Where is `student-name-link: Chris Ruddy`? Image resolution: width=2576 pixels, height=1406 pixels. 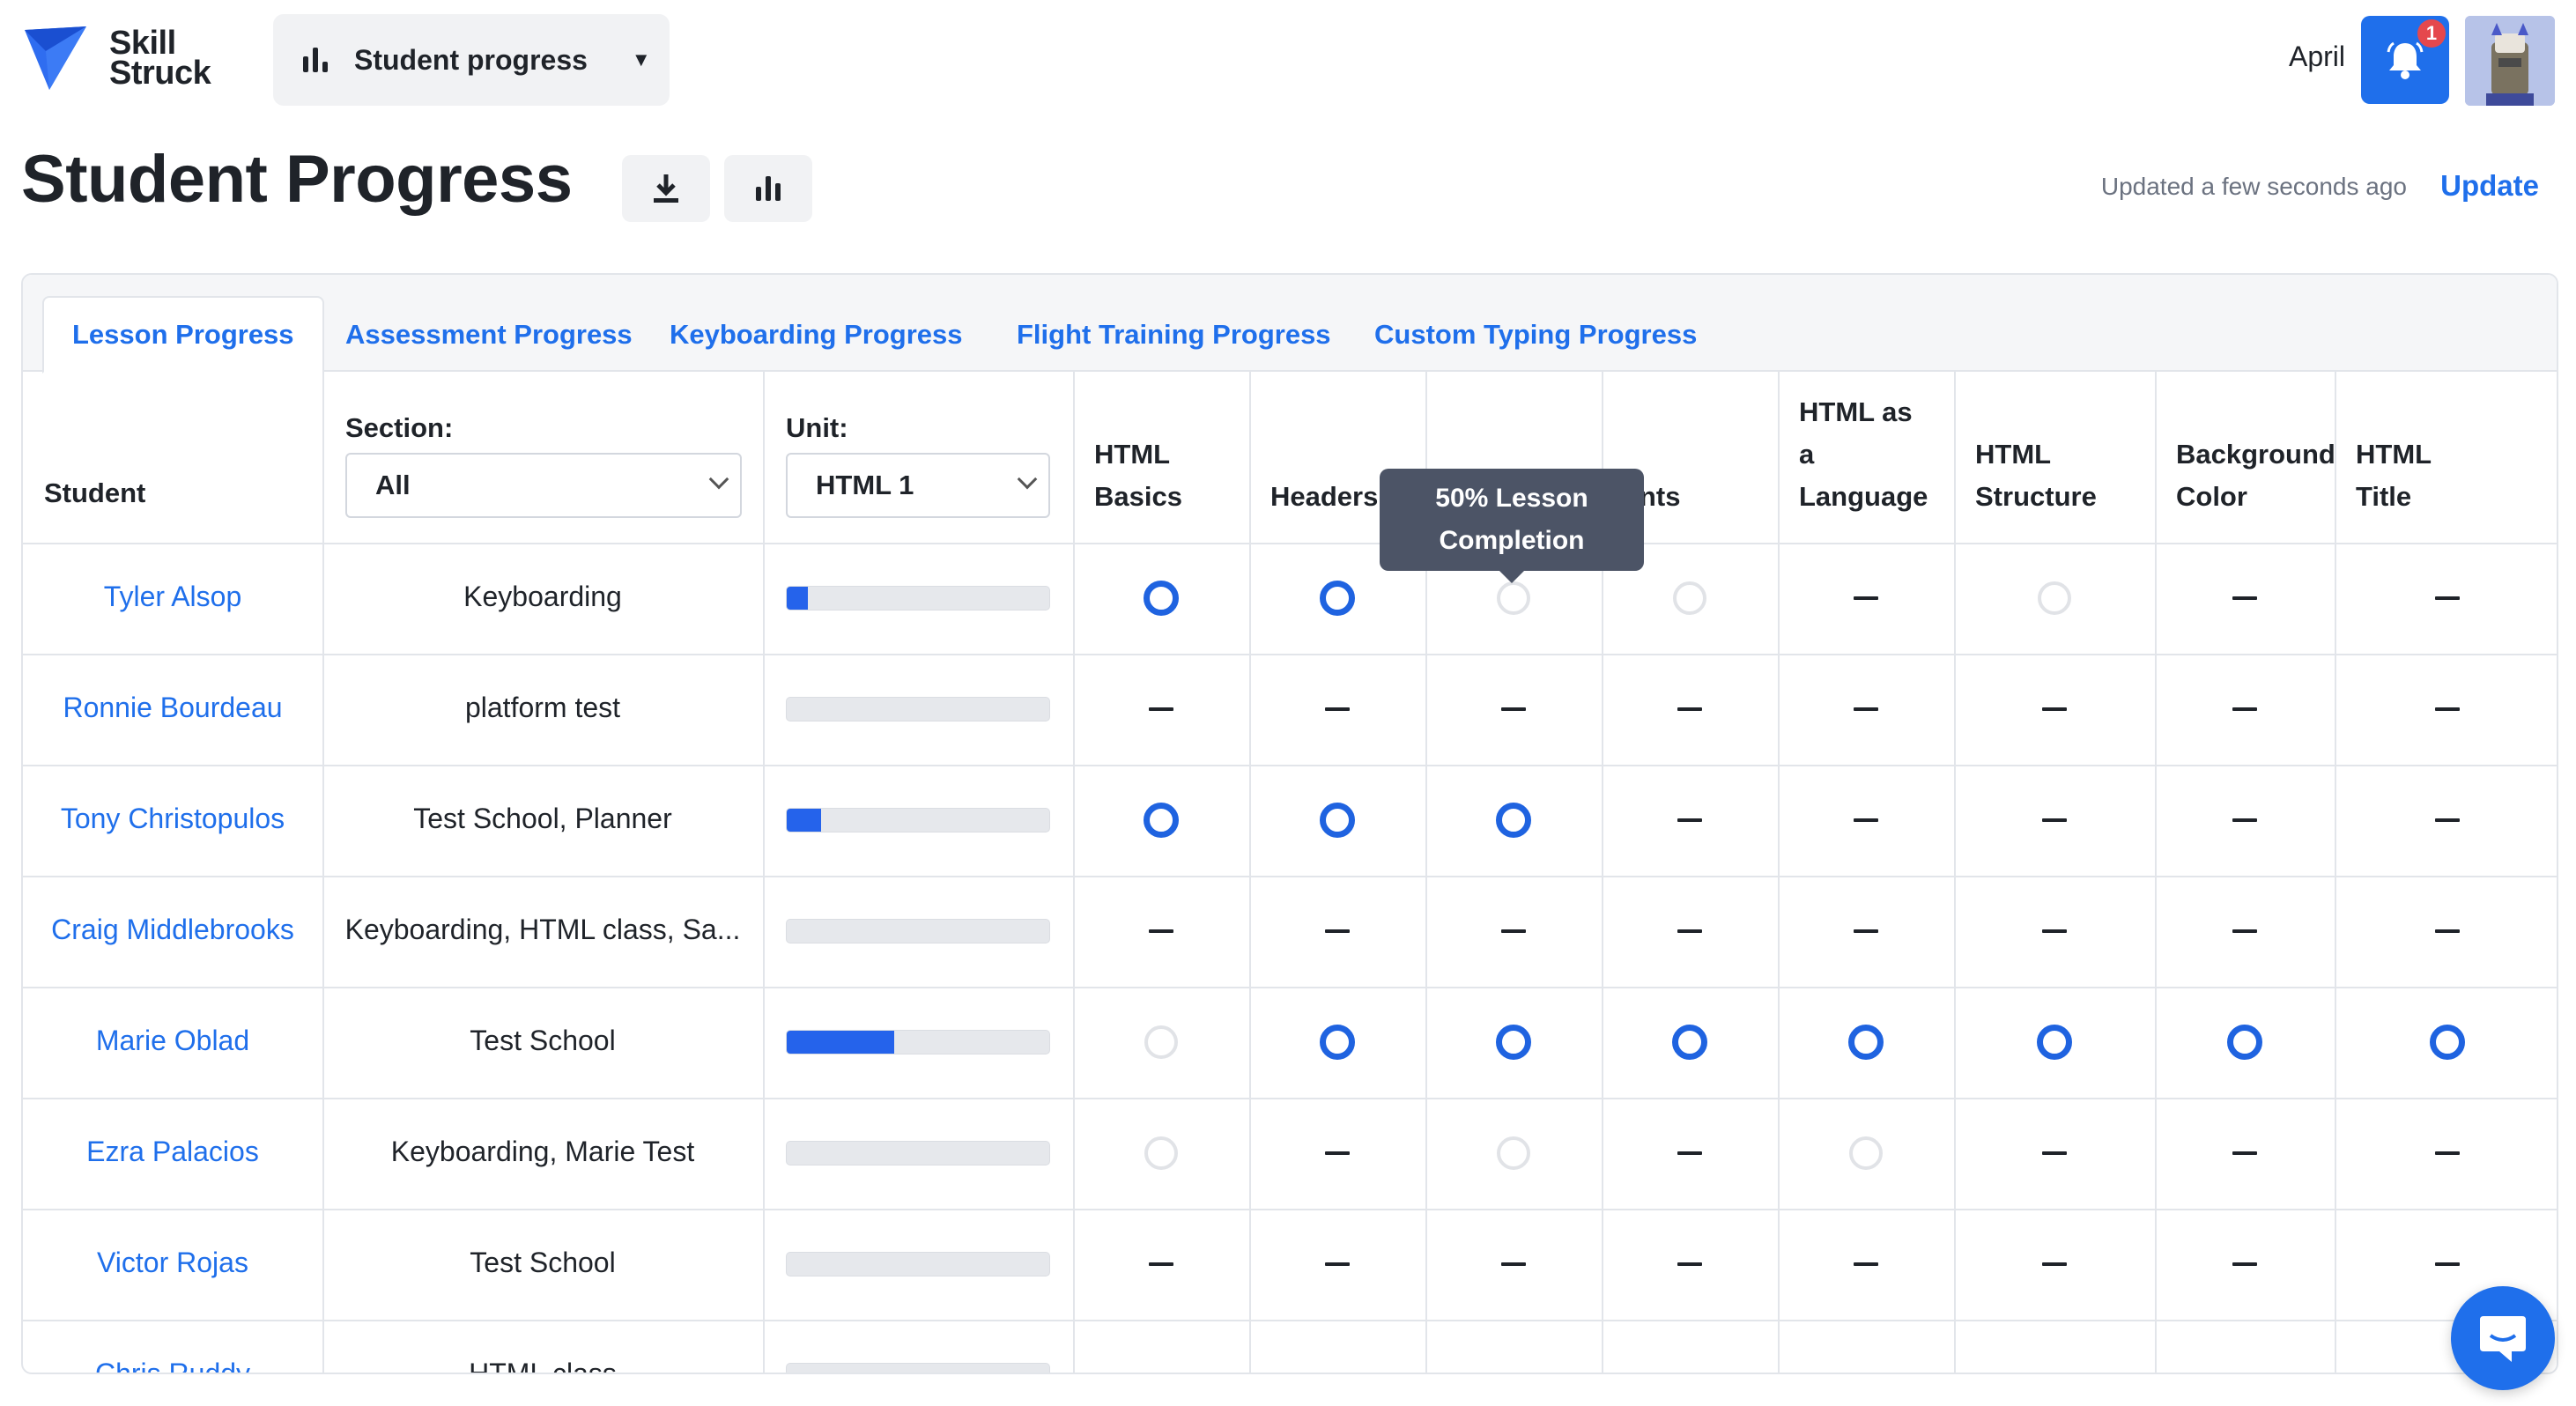
student-name-link: Chris Ruddy is located at coordinates (173, 1365).